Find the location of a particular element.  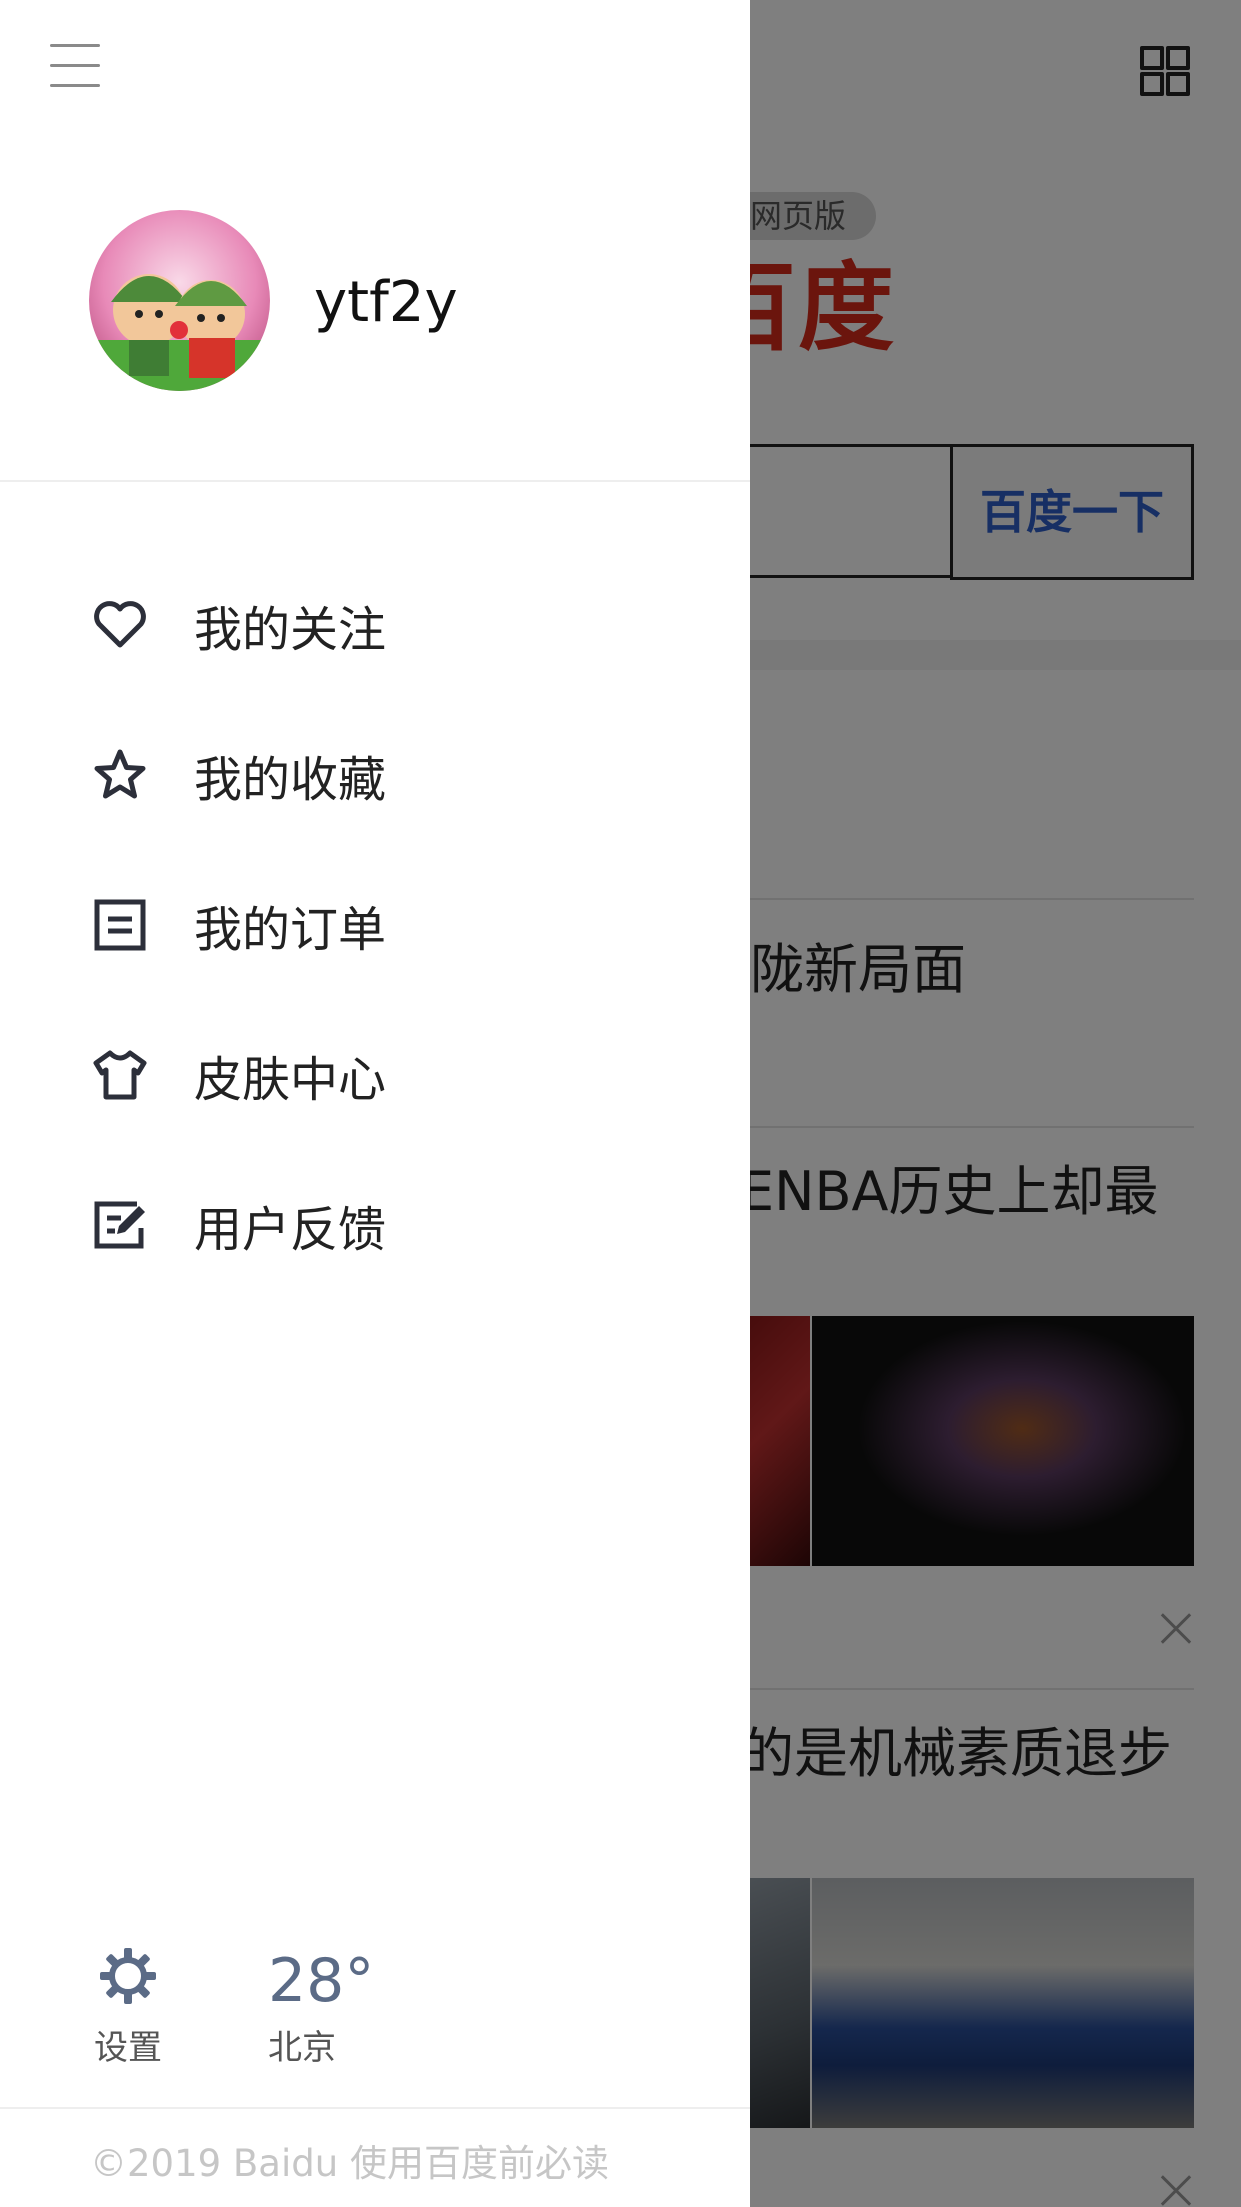

menu-item-label: 我的收藏 is located at coordinates (290, 780).